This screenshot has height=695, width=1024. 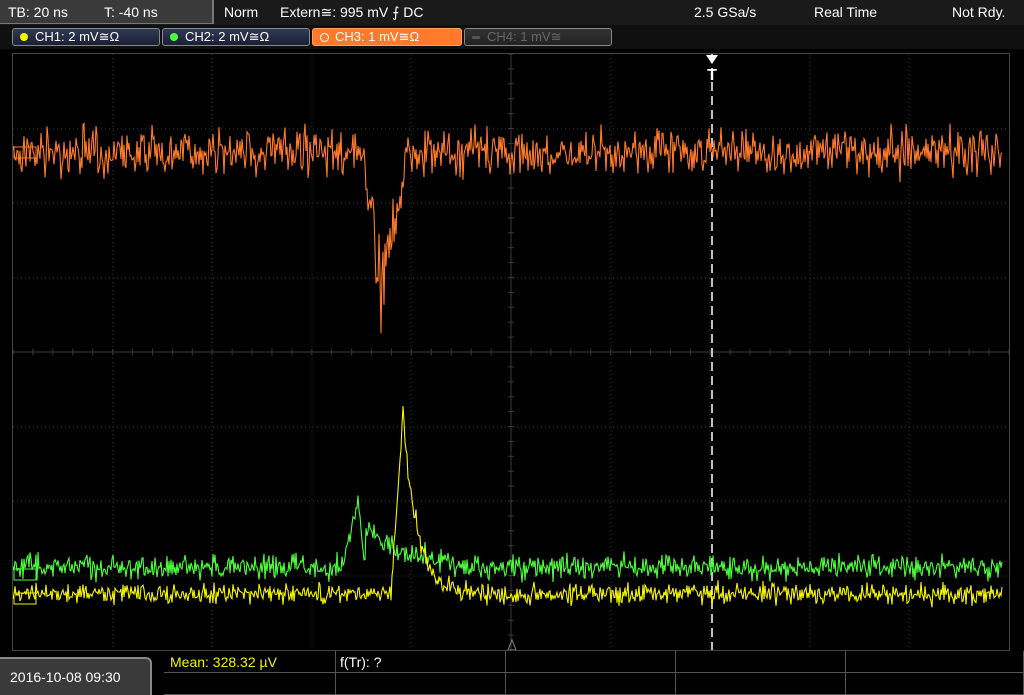 I want to click on center-marker-icon, so click(x=512, y=644).